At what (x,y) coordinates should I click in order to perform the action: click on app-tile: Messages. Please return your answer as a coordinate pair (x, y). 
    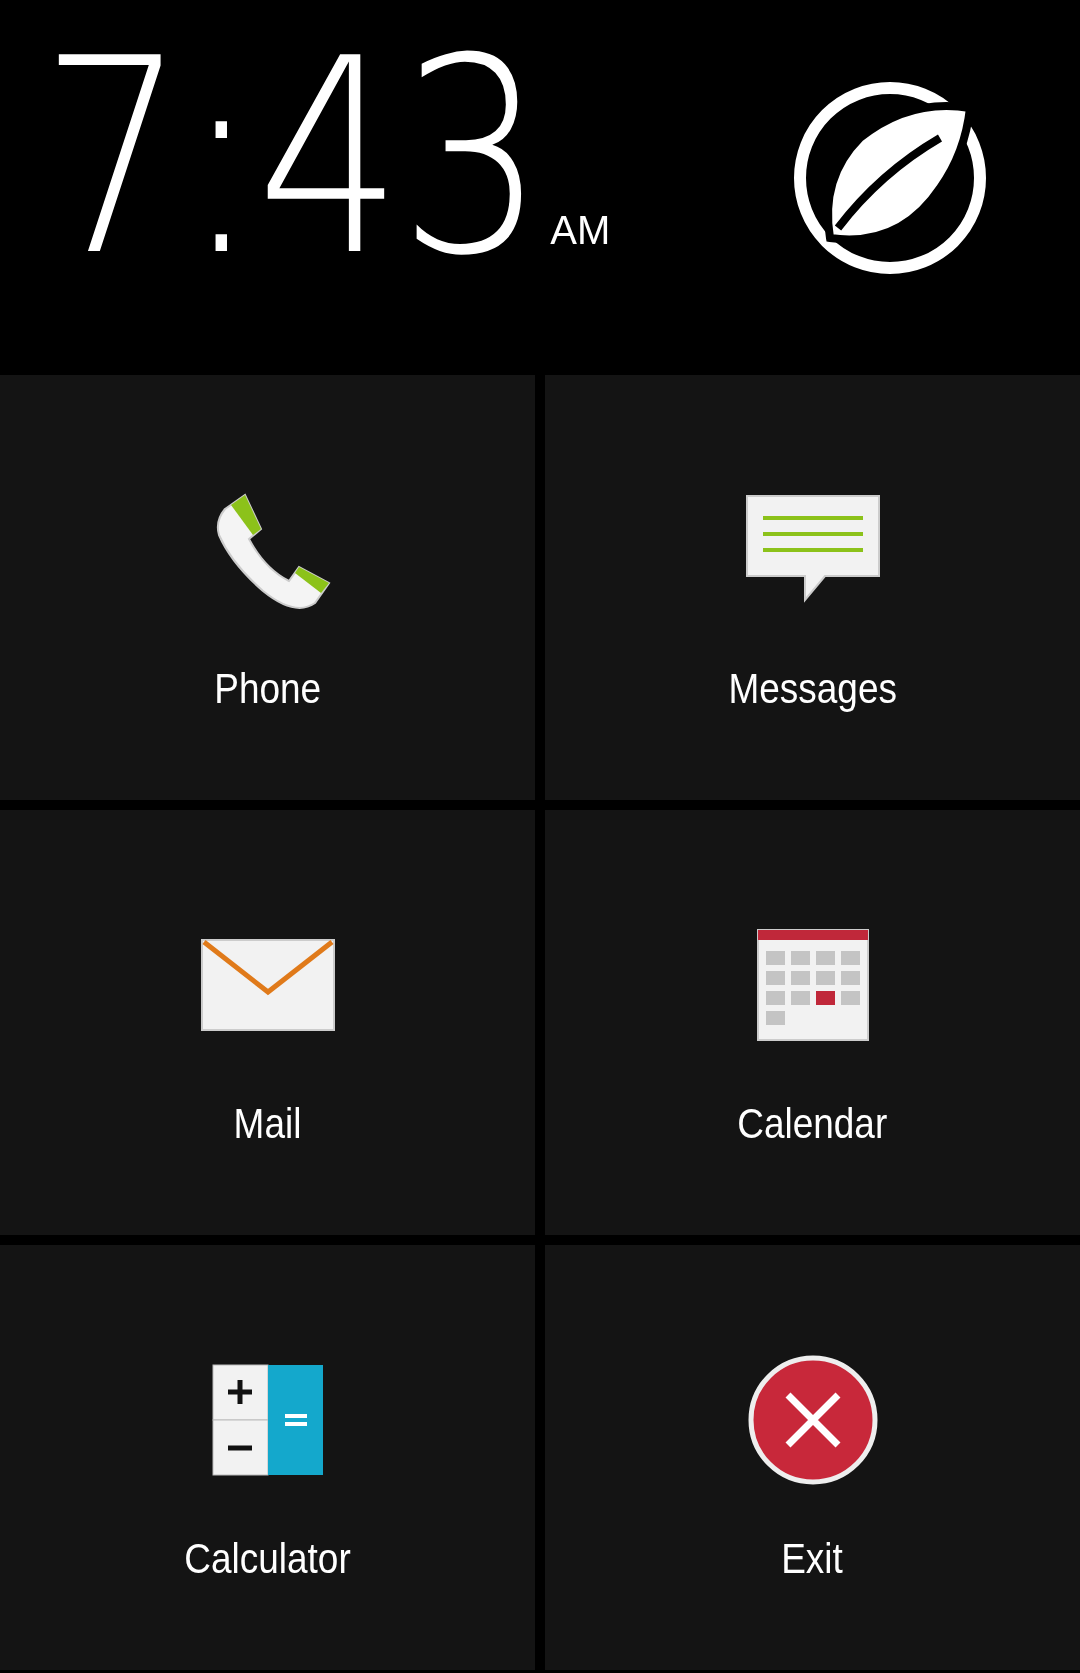
    Looking at the image, I should click on (812, 587).